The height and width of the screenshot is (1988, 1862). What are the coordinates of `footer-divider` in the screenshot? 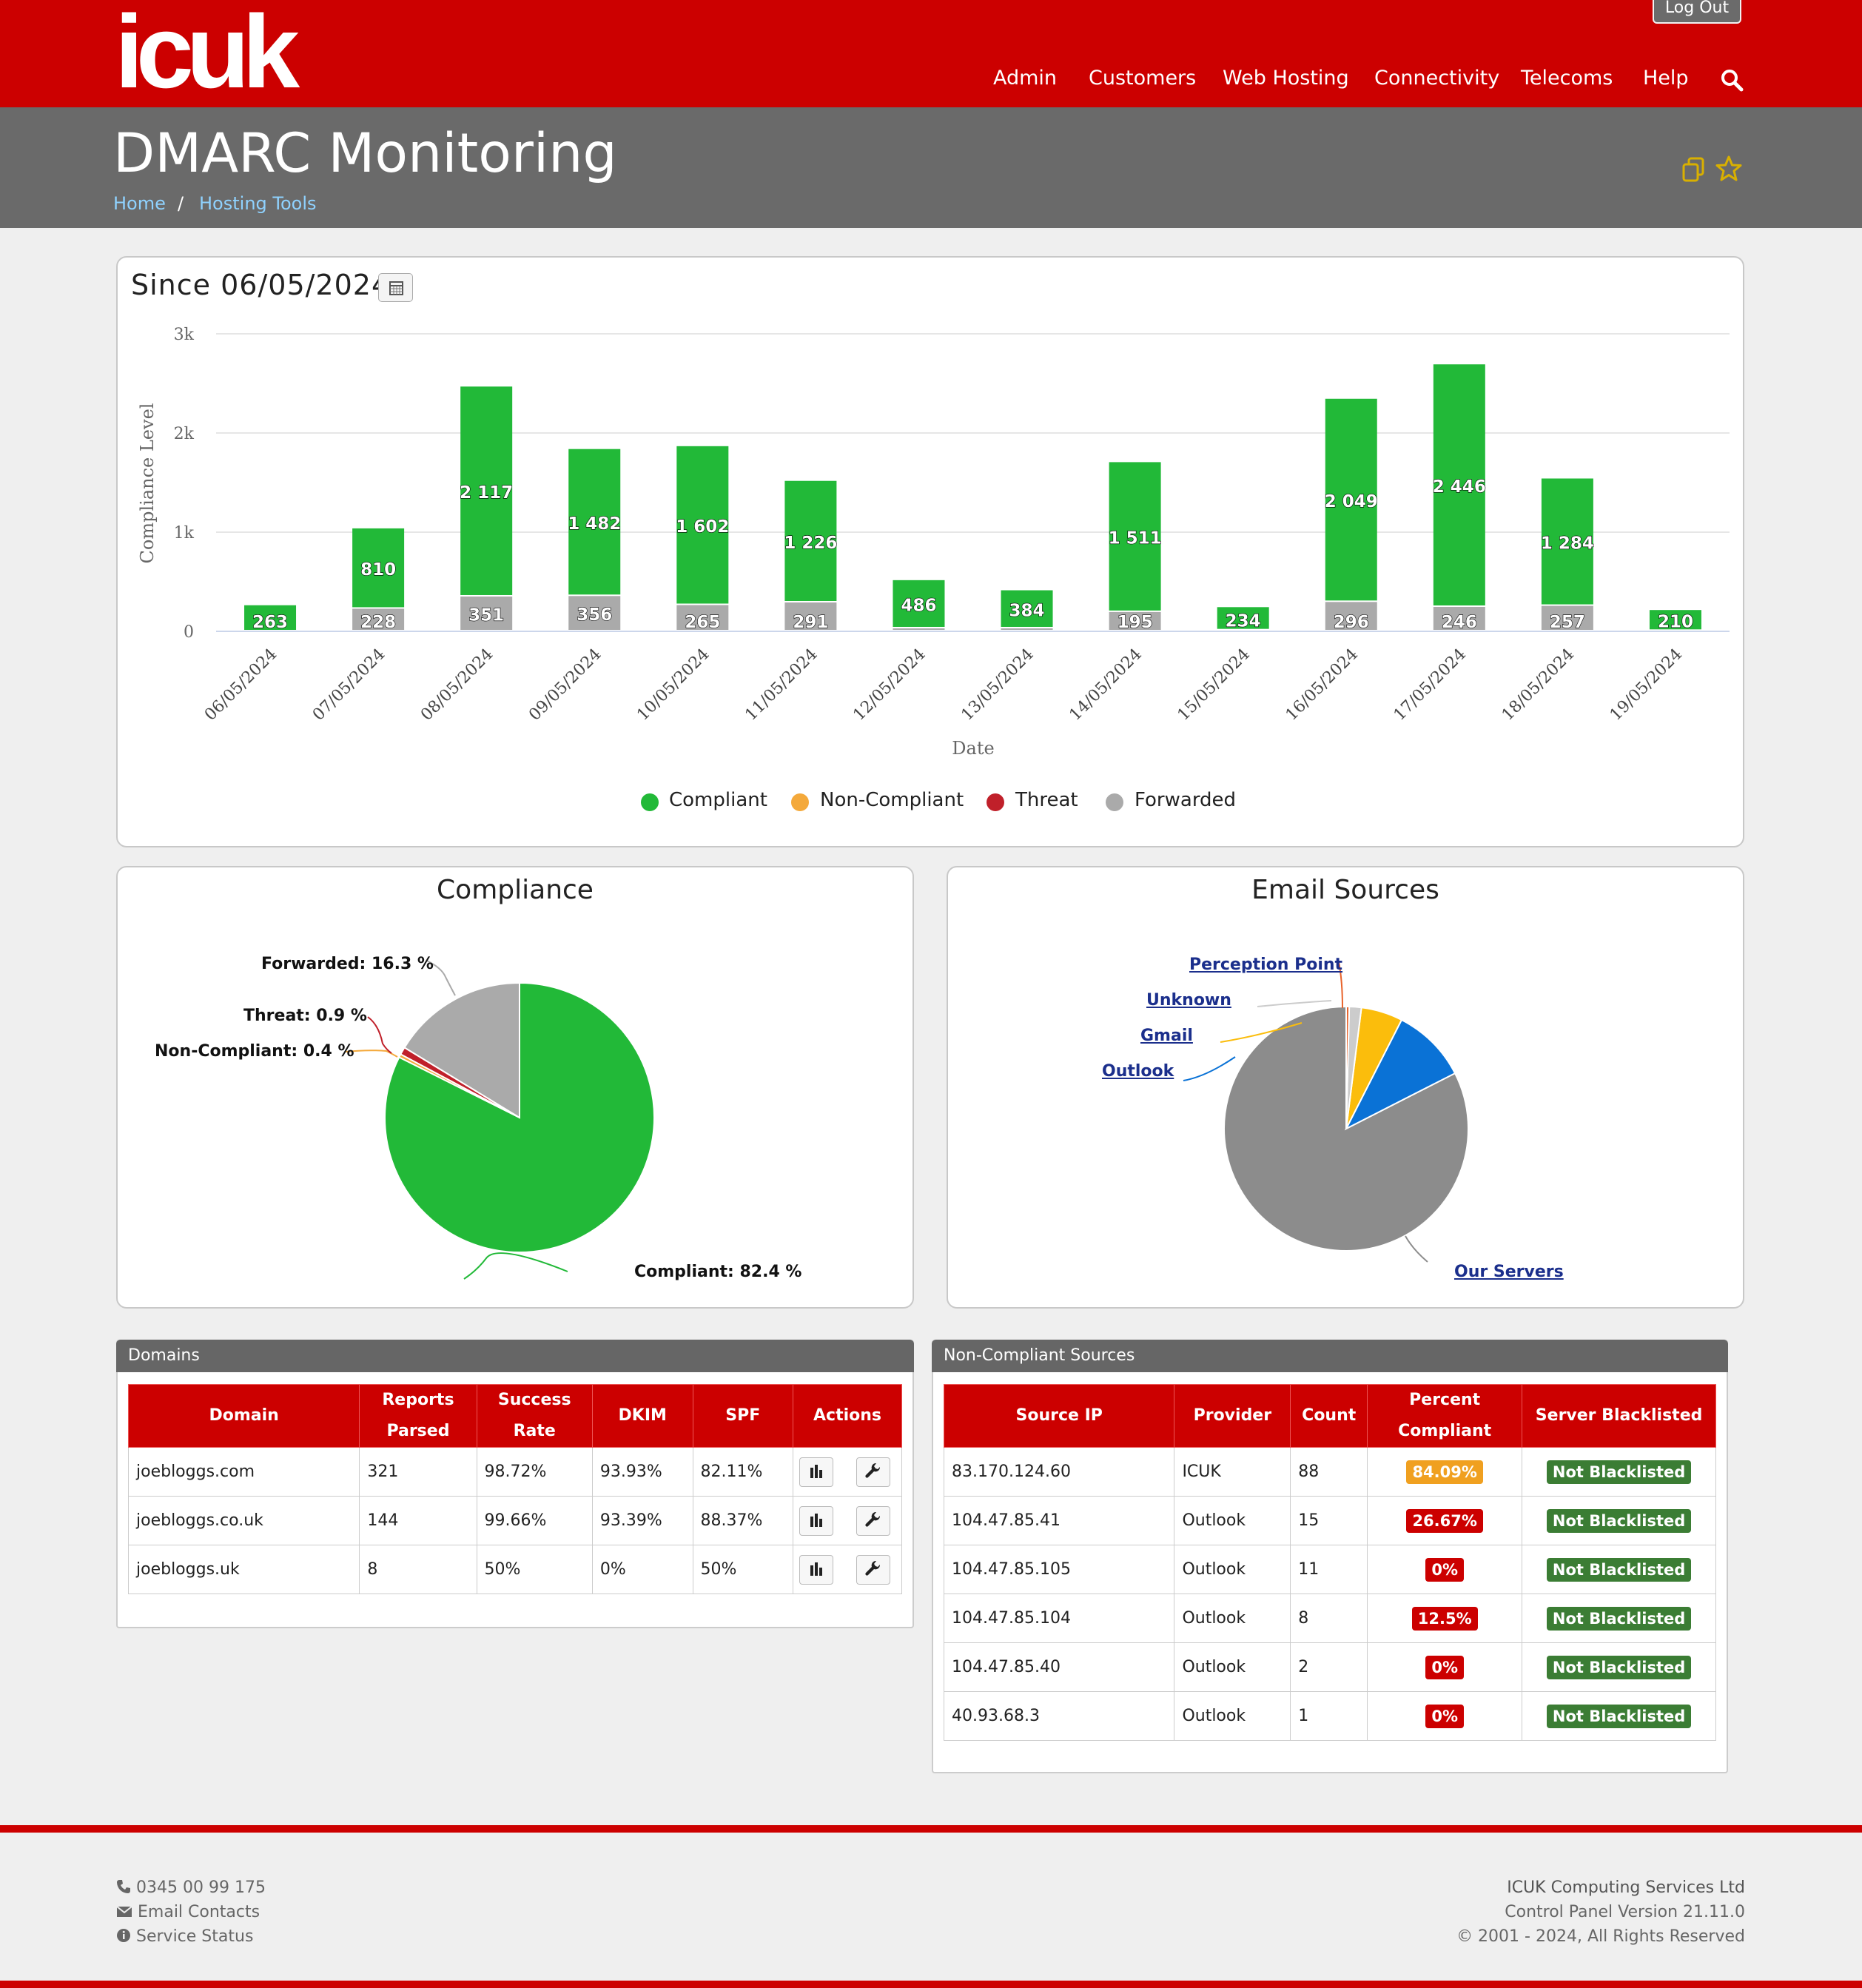 It's located at (931, 1829).